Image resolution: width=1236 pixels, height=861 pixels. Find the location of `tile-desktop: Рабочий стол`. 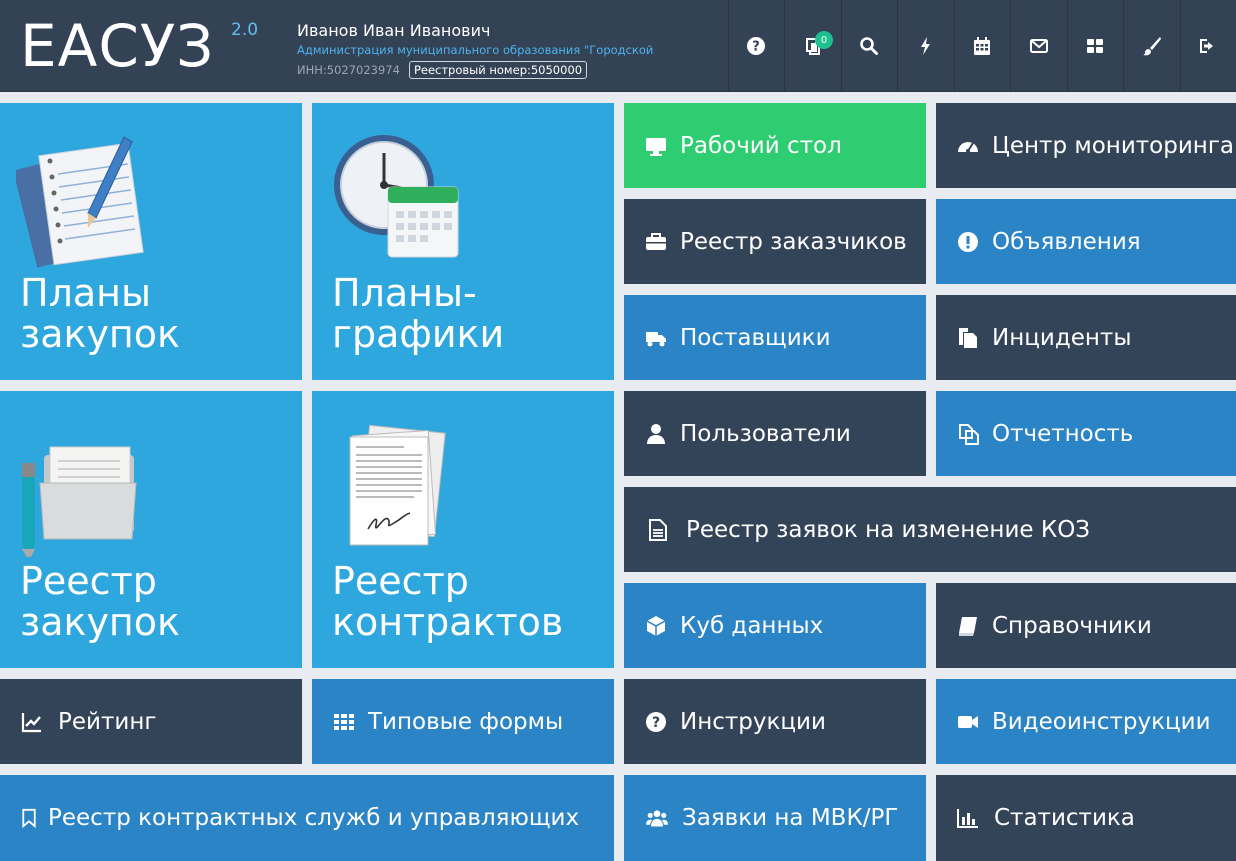

tile-desktop: Рабочий стол is located at coordinates (775, 145).